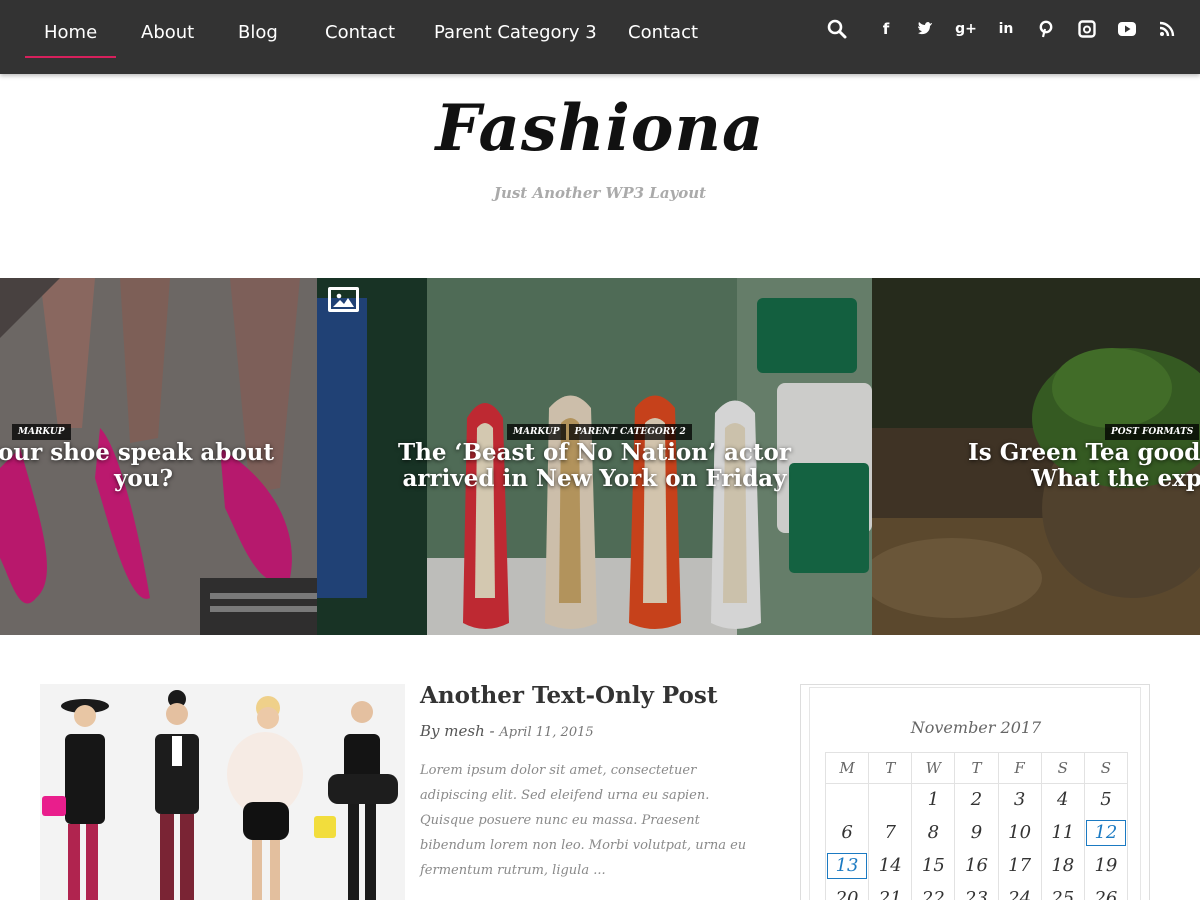  What do you see at coordinates (1046, 29) in the screenshot?
I see `pinterest-icon` at bounding box center [1046, 29].